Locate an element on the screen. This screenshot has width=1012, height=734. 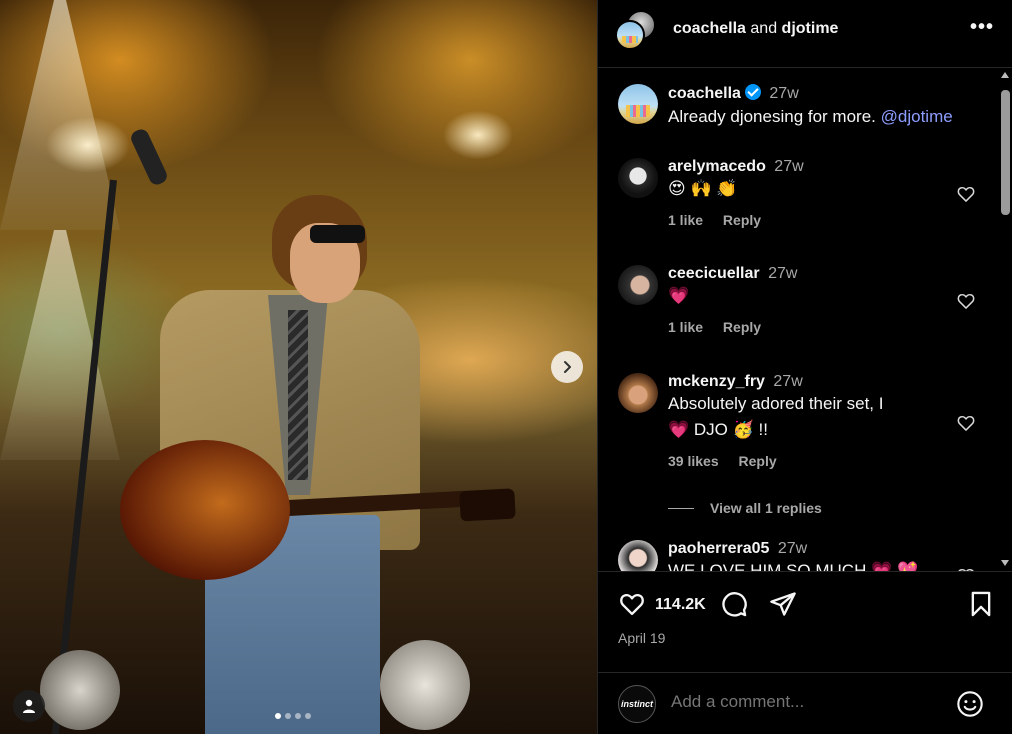
comment-likes: 39 likes is located at coordinates (693, 461).